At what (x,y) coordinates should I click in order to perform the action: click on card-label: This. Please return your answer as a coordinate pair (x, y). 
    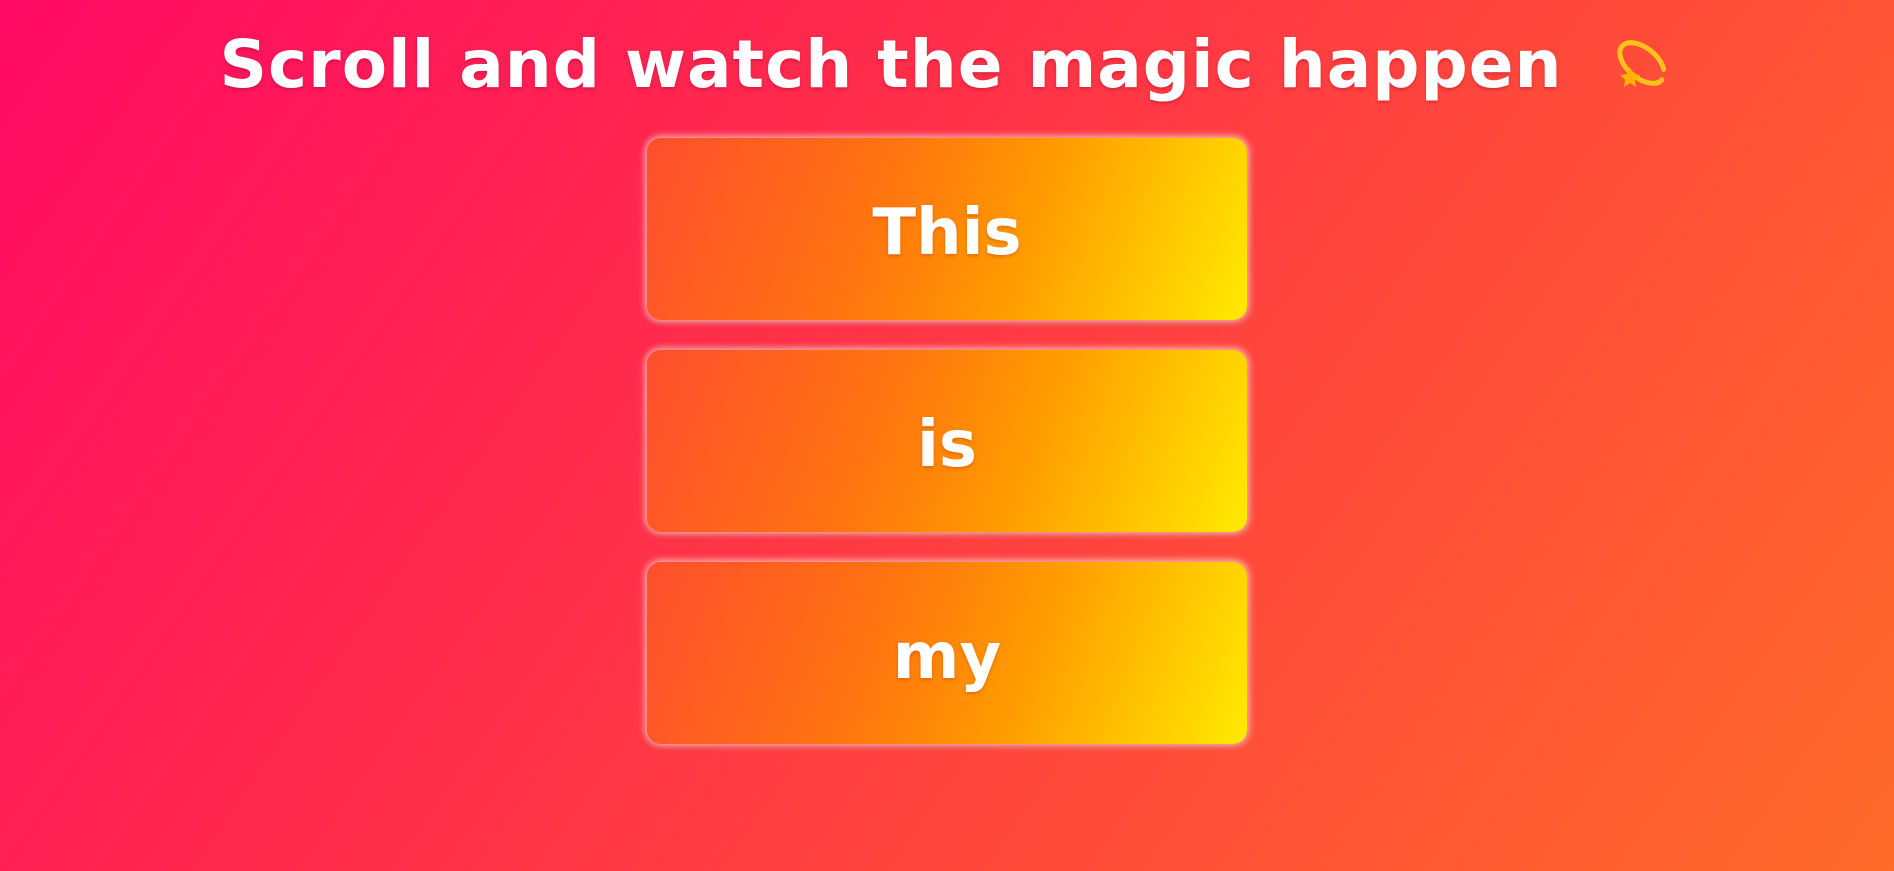
    Looking at the image, I should click on (947, 233).